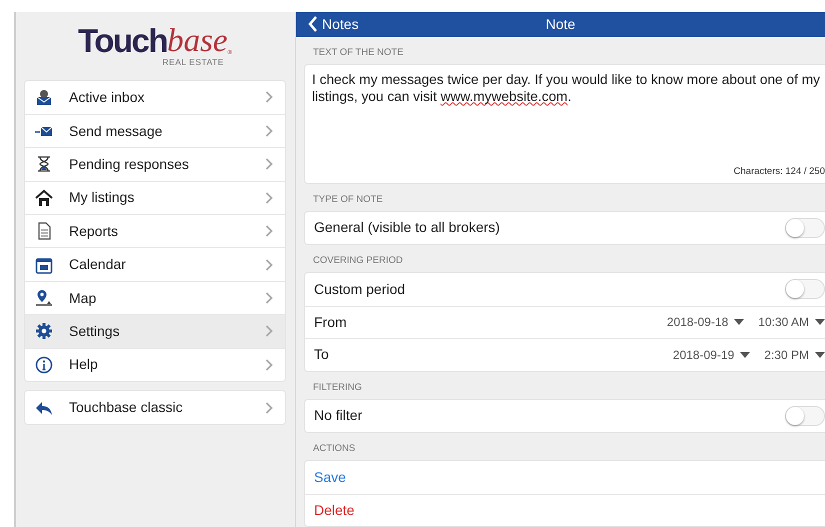  I want to click on row-label: General (visible to all brokers), so click(407, 228).